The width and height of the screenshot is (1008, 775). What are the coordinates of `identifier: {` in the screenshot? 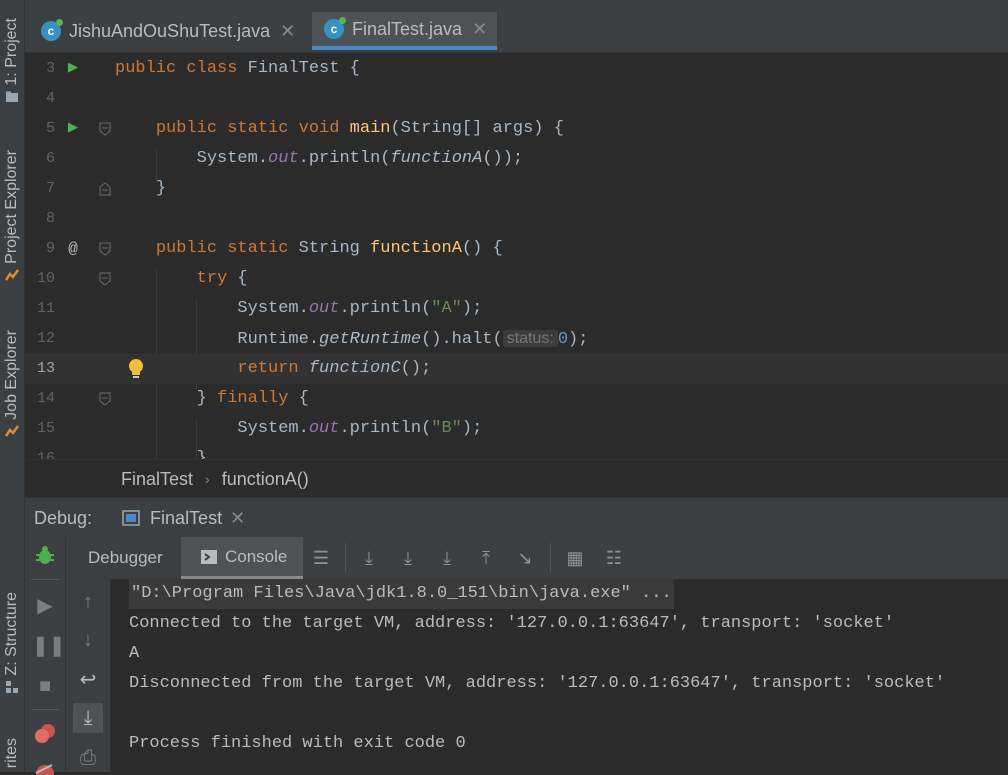 It's located at (237, 278).